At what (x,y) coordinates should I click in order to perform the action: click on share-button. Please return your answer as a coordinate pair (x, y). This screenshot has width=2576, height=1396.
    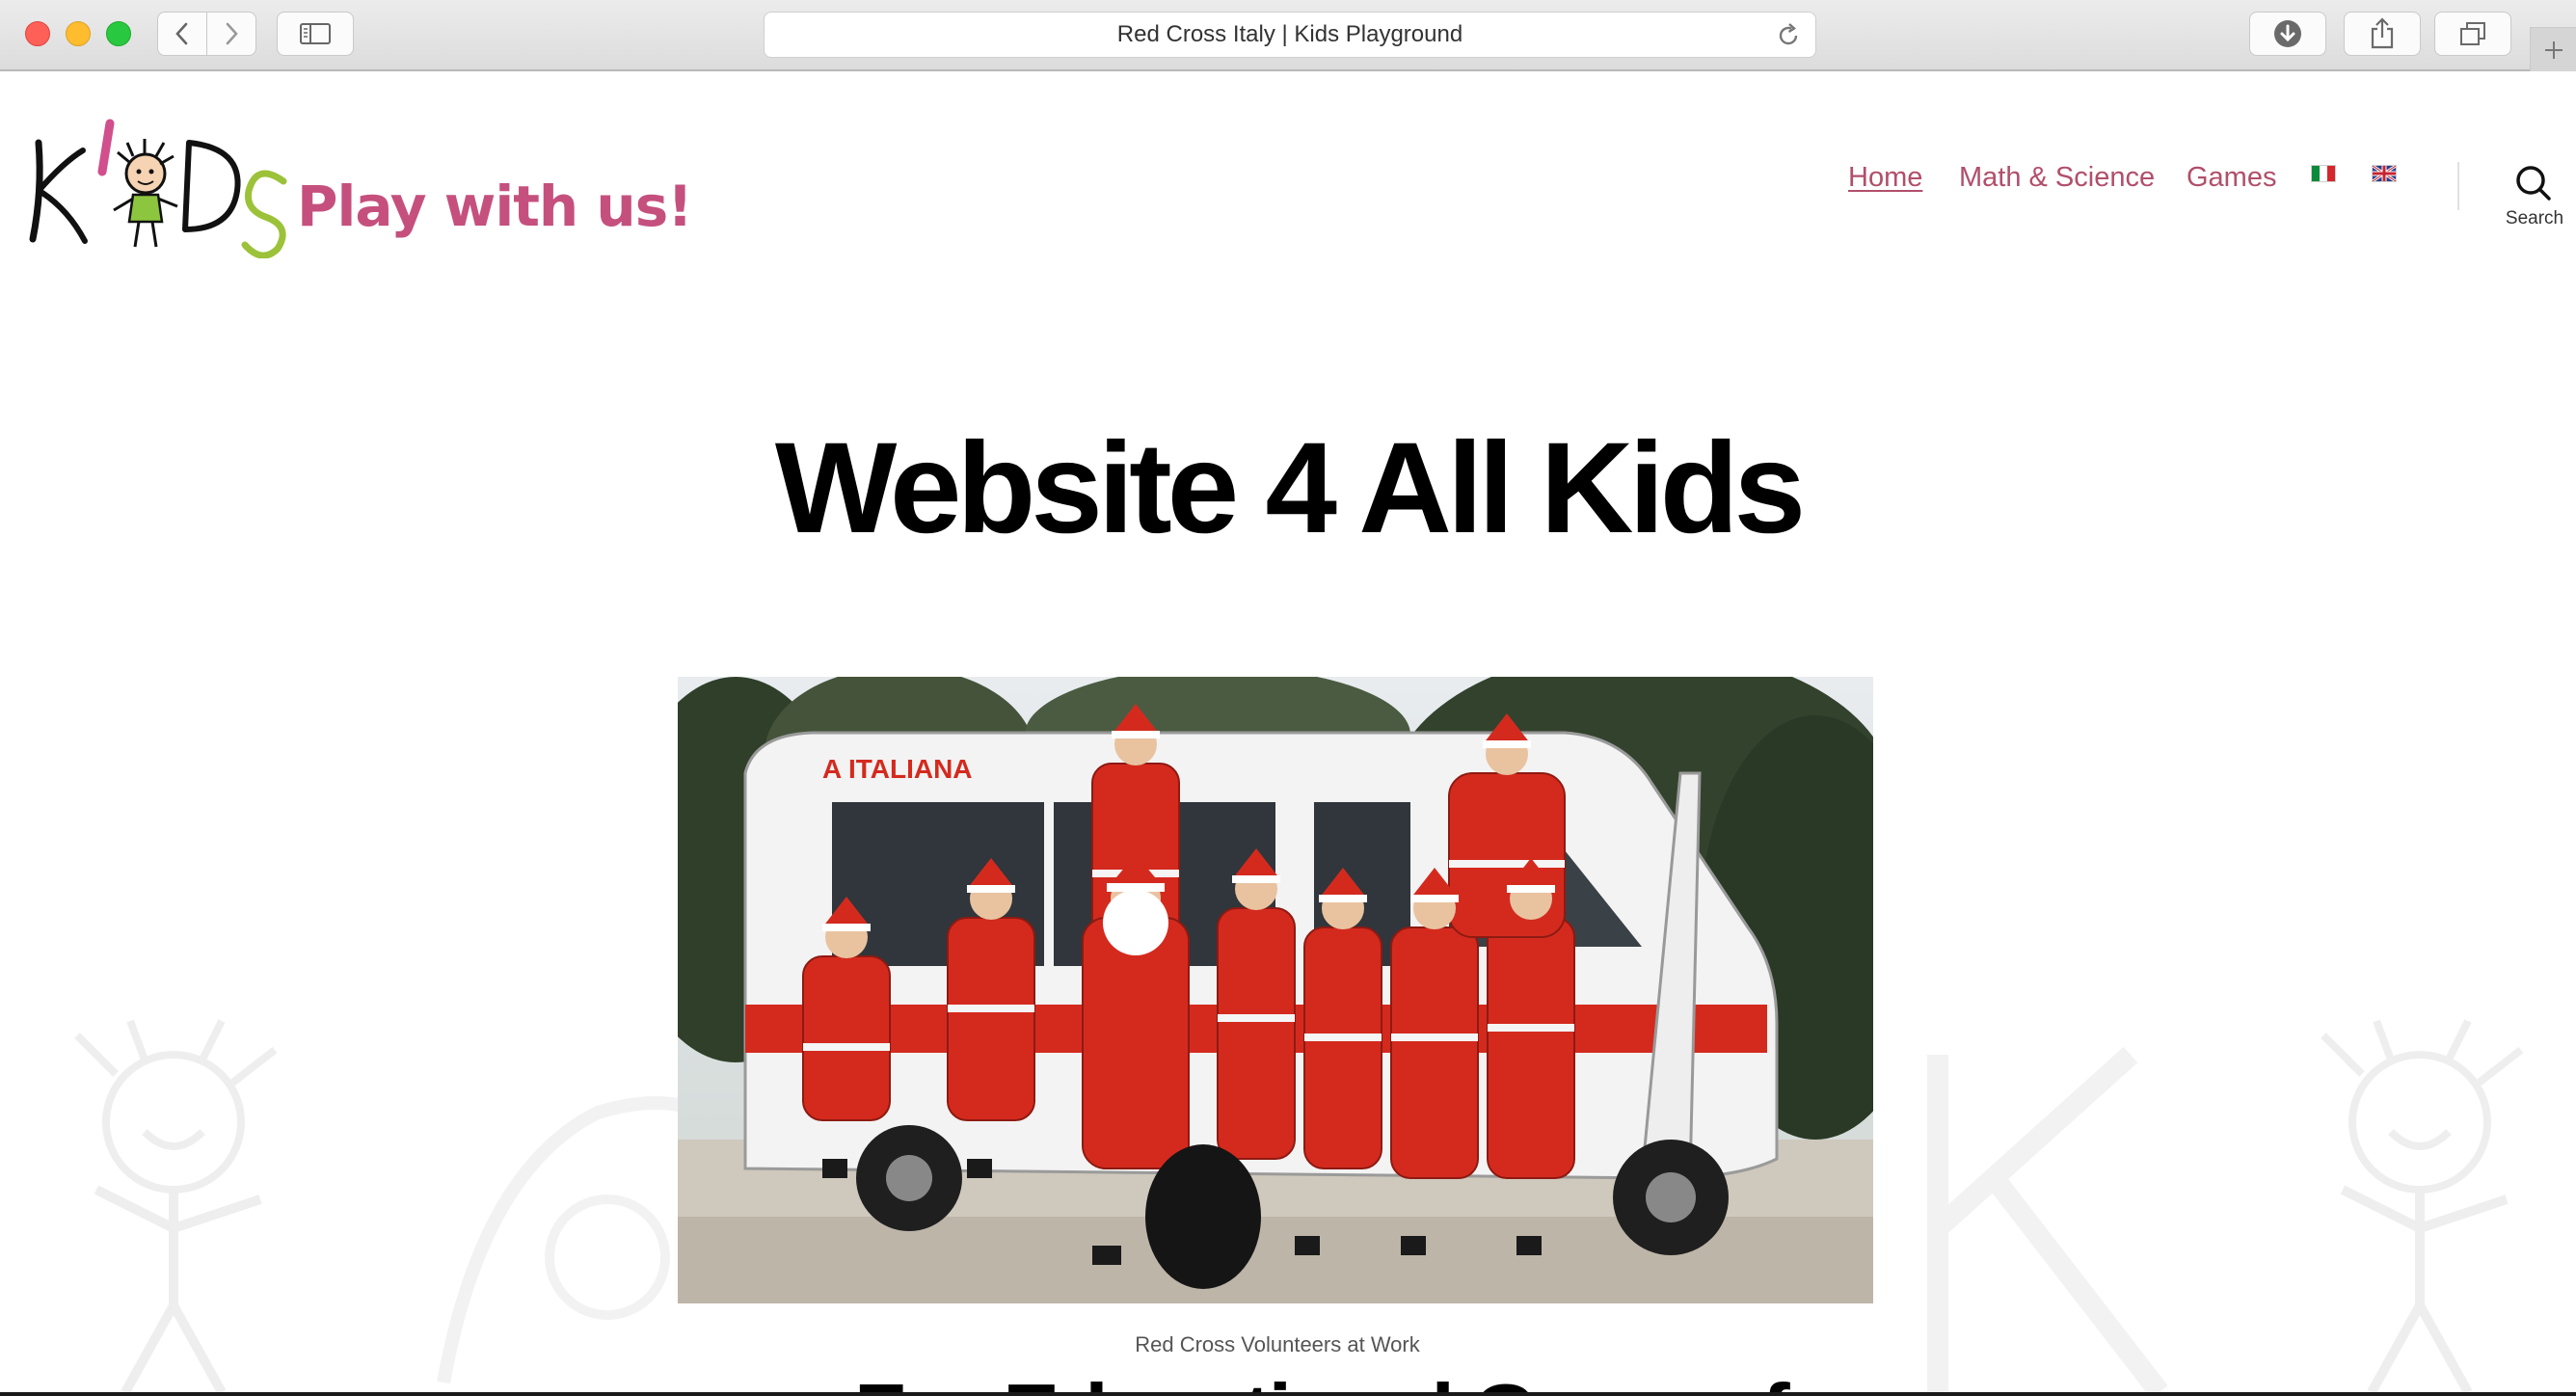
    Looking at the image, I should click on (2382, 34).